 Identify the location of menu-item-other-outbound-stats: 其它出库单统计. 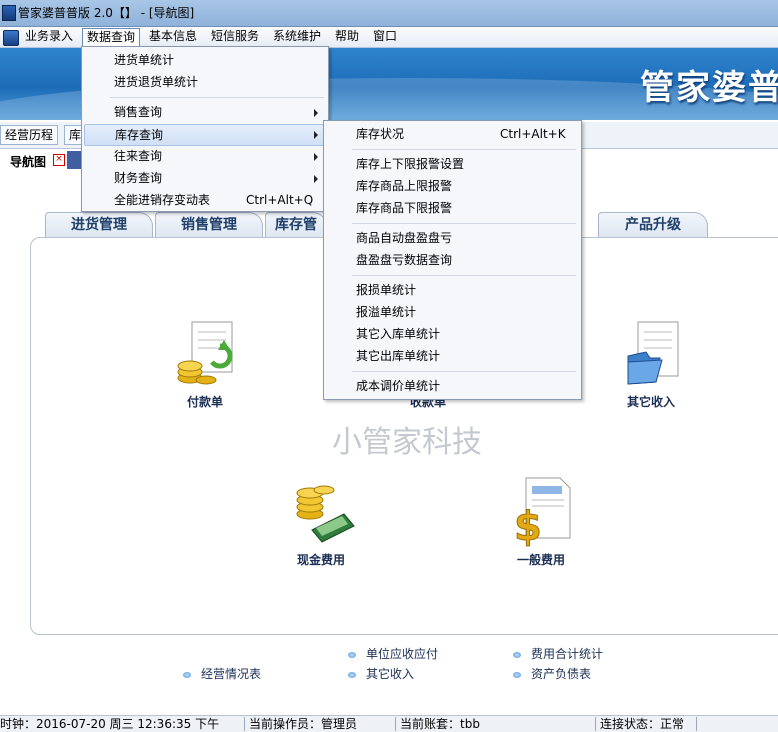
(452, 356).